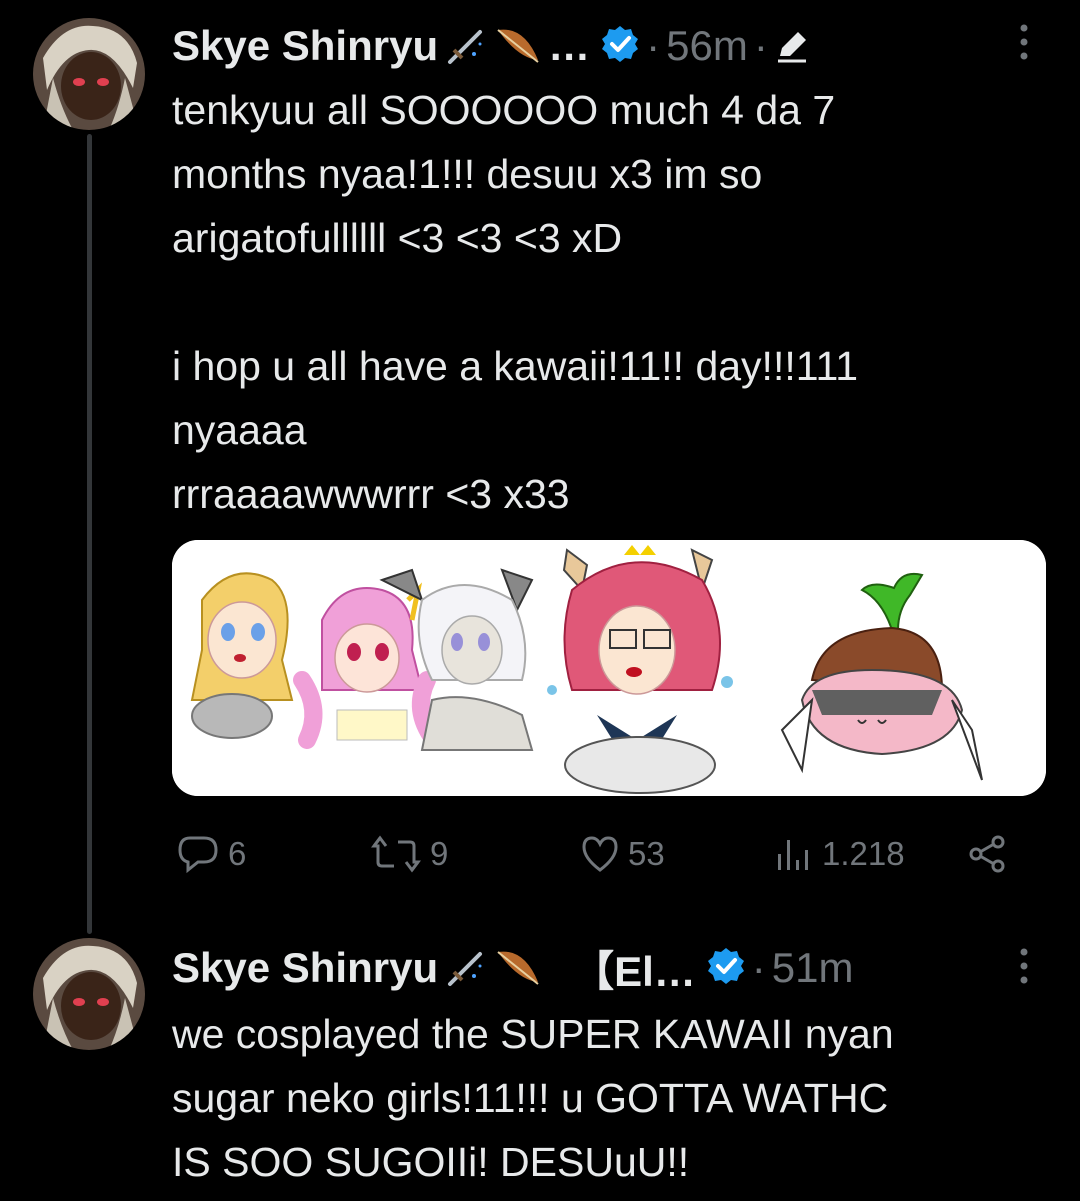 This screenshot has width=1080, height=1201. What do you see at coordinates (793, 855) in the screenshot?
I see `views-icon` at bounding box center [793, 855].